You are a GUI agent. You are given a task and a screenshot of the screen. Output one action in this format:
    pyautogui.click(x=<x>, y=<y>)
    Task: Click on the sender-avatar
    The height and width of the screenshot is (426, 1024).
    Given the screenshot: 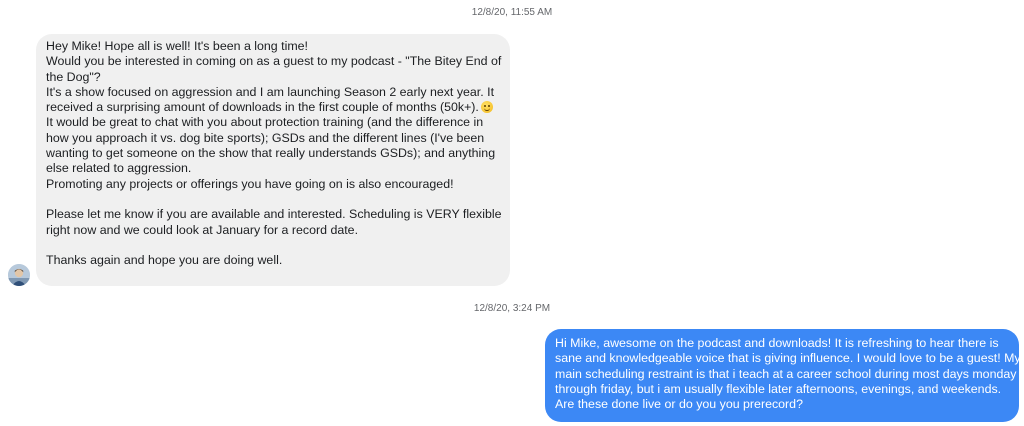 What is the action you would take?
    pyautogui.click(x=19, y=275)
    